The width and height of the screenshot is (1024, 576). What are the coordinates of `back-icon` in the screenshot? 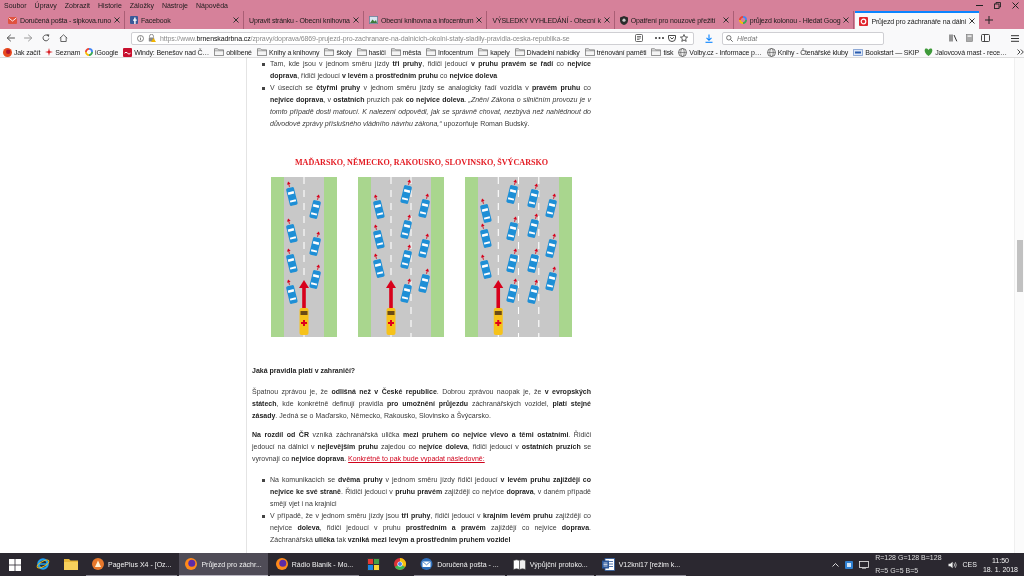 It's located at (10, 38).